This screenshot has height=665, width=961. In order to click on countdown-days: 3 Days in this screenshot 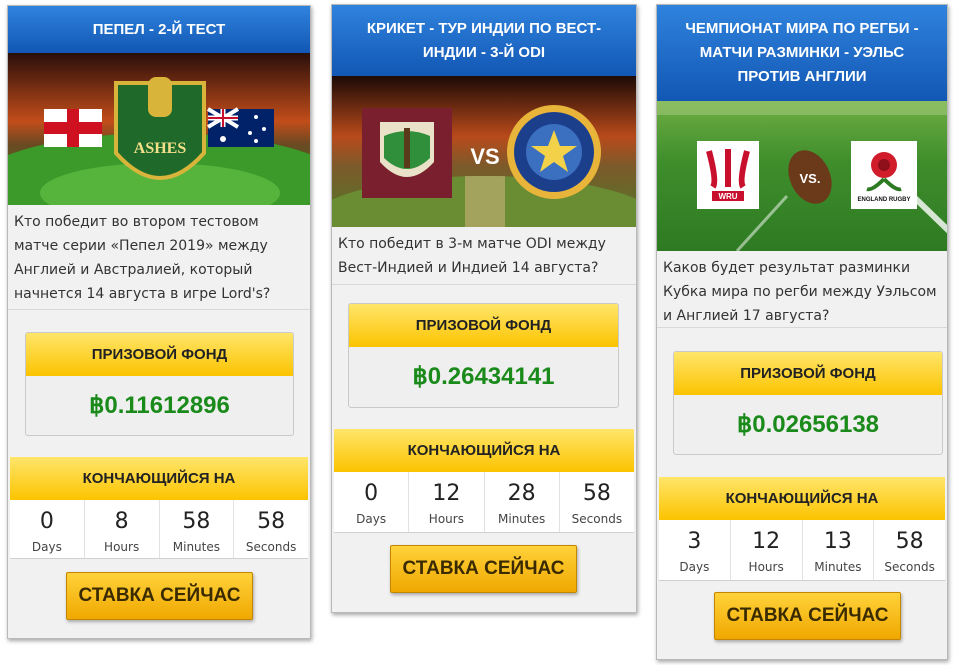, I will do `click(695, 550)`.